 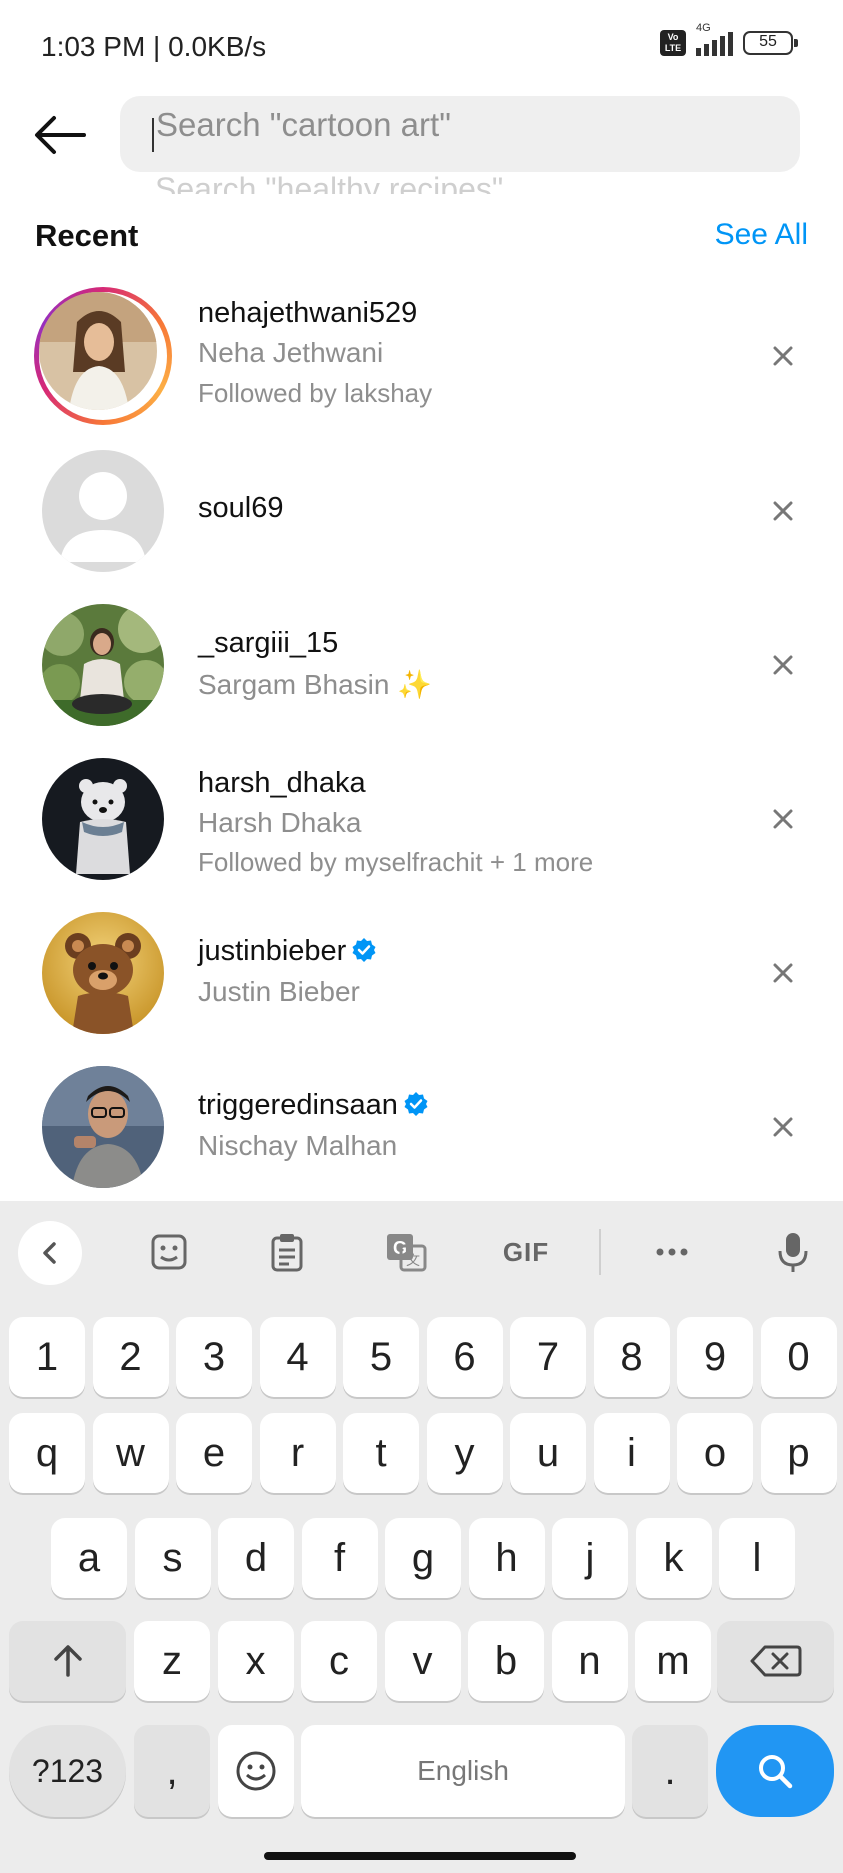 I want to click on more-button, so click(x=672, y=1252).